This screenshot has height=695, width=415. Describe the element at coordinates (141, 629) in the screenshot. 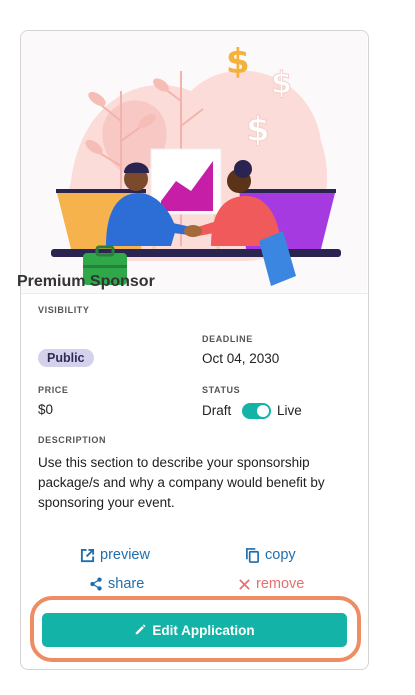

I see `pencil-icon` at that location.